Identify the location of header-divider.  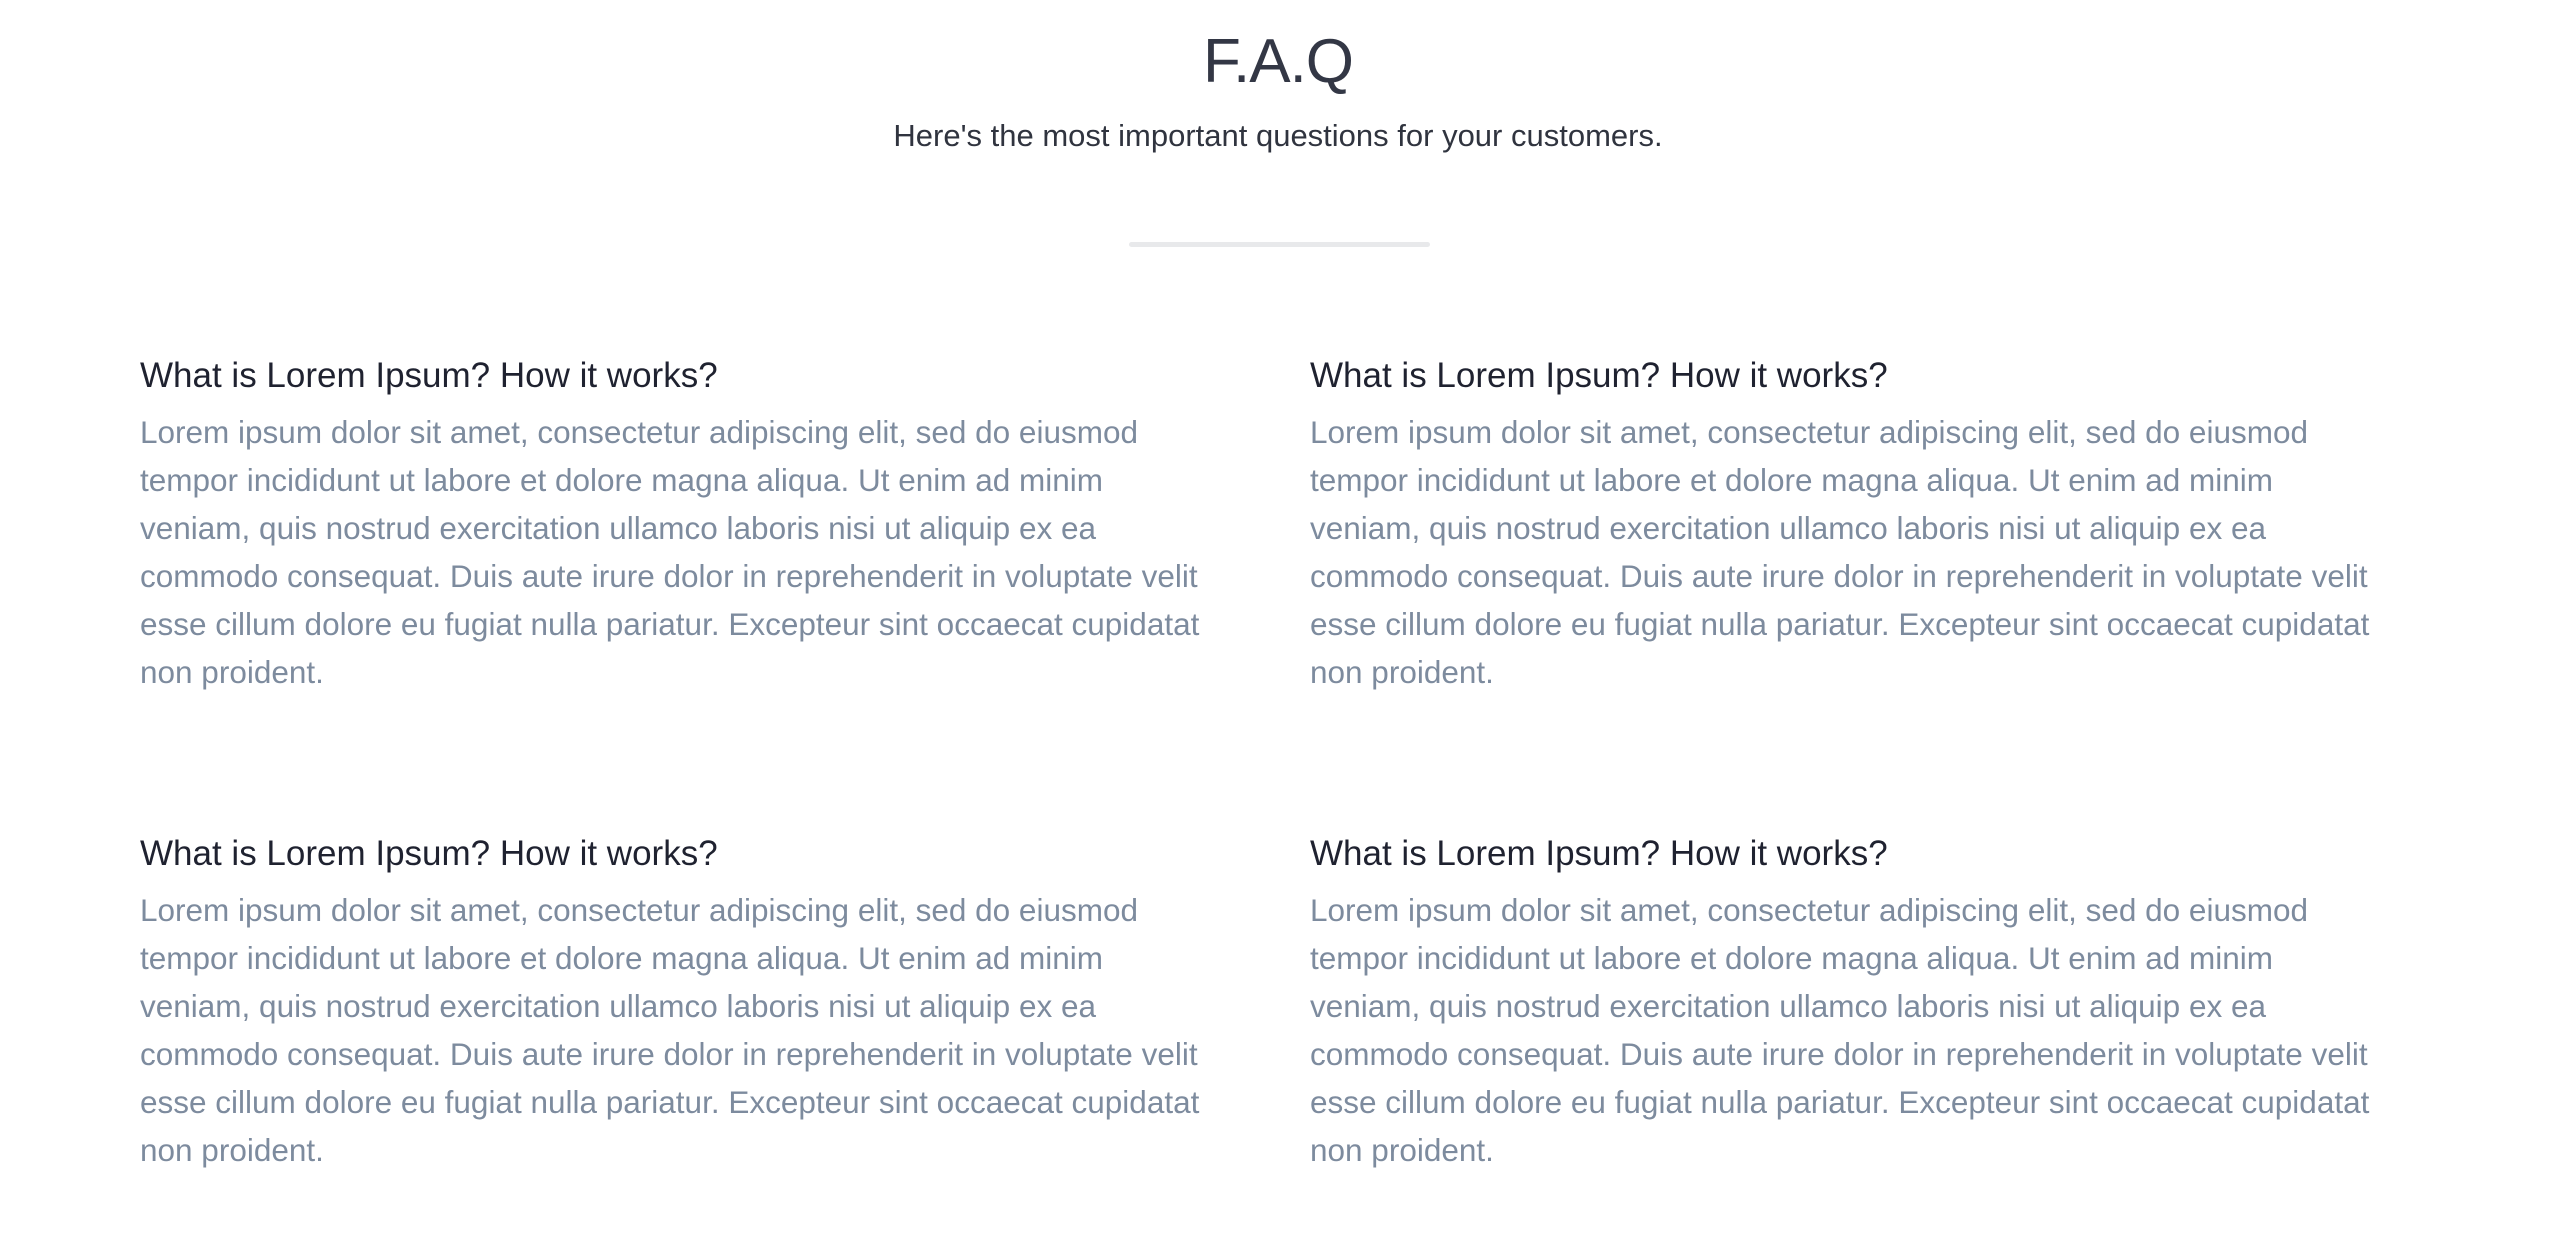
(1279, 244).